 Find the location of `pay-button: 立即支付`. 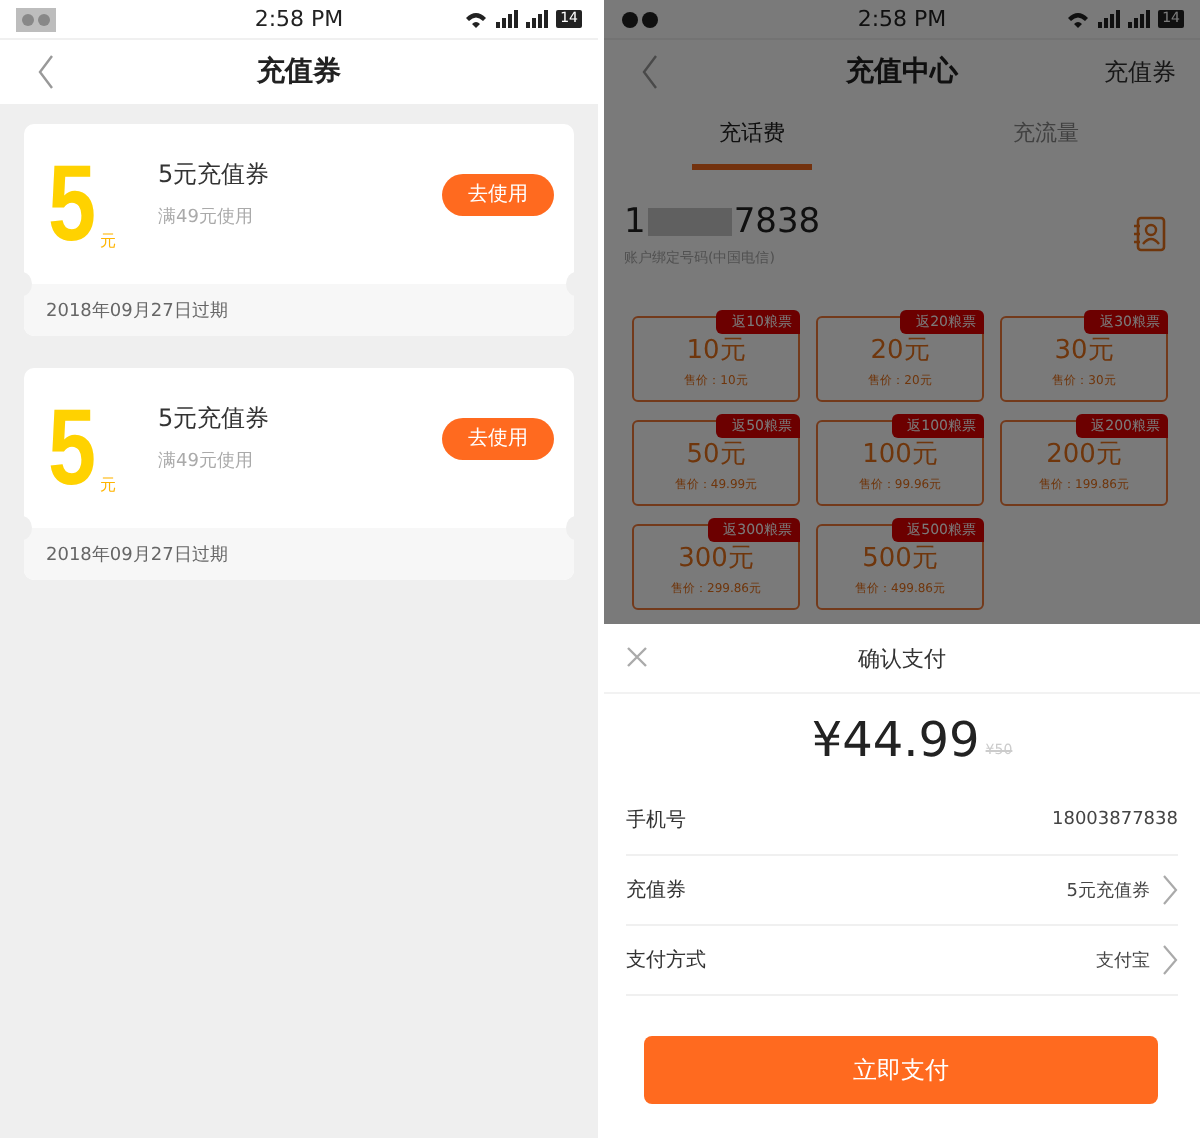

pay-button: 立即支付 is located at coordinates (901, 1070).